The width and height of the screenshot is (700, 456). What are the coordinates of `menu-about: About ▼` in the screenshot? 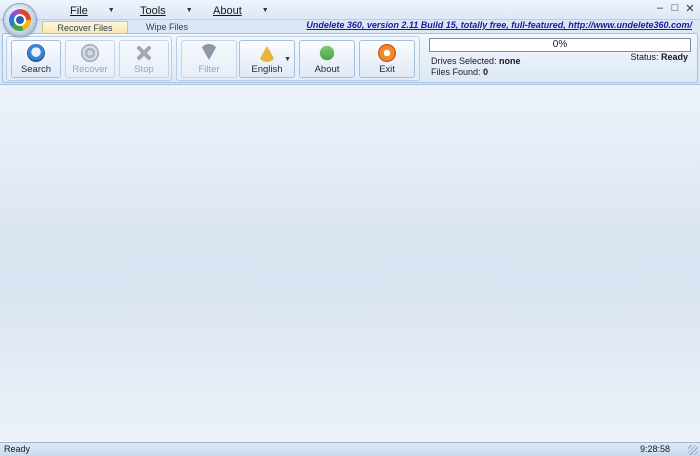 It's located at (241, 10).